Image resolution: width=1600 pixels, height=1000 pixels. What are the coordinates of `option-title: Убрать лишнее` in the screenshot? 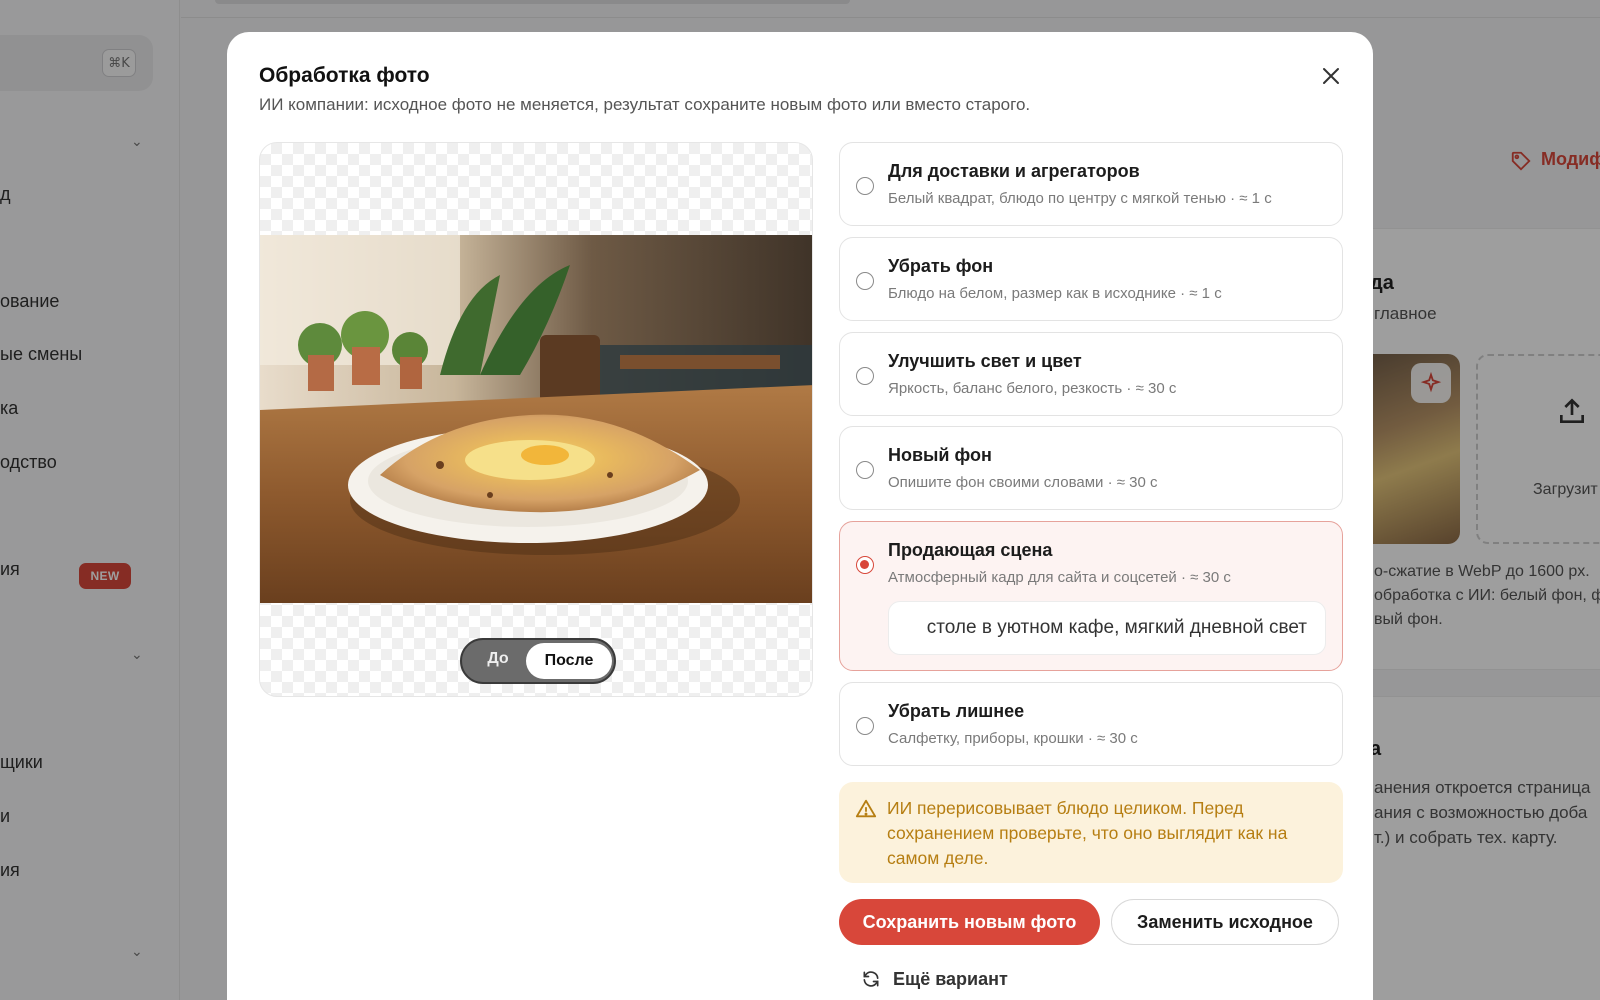 It's located at (956, 711).